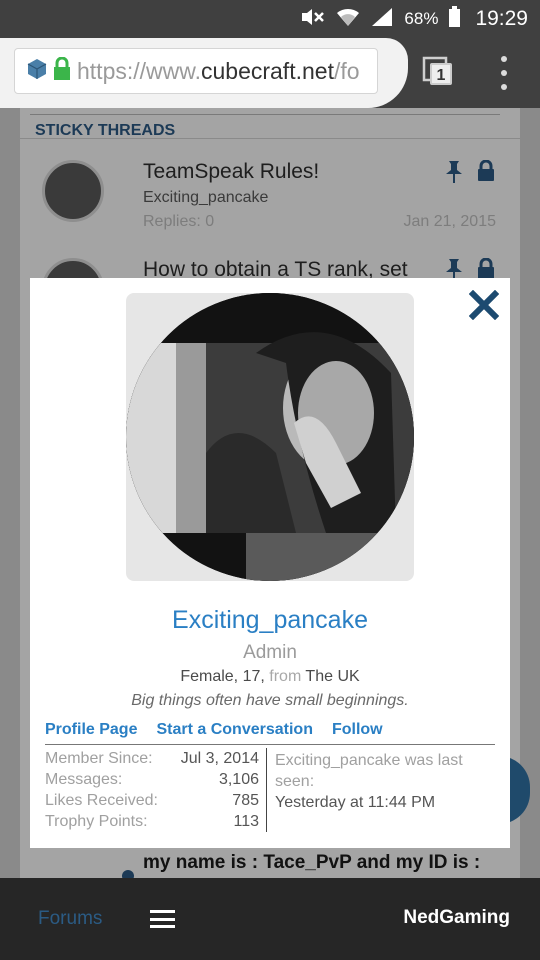 The width and height of the screenshot is (540, 960). Describe the element at coordinates (454, 174) in the screenshot. I see `pin-icon` at that location.